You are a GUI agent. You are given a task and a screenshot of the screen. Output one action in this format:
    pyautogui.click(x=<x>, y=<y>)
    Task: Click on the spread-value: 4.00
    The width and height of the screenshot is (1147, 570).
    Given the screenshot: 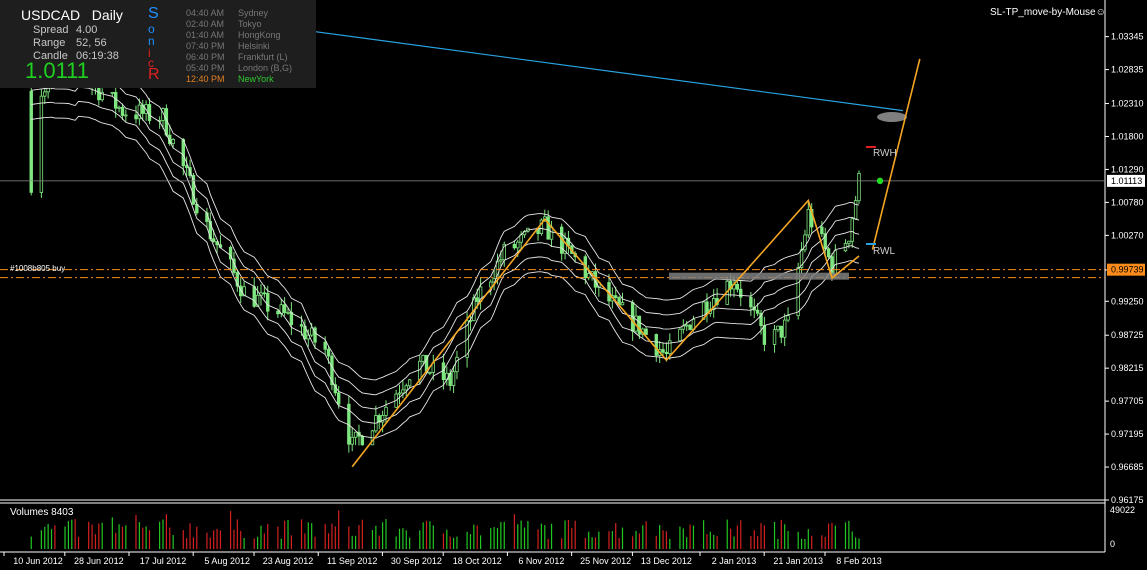 What is the action you would take?
    pyautogui.click(x=87, y=30)
    